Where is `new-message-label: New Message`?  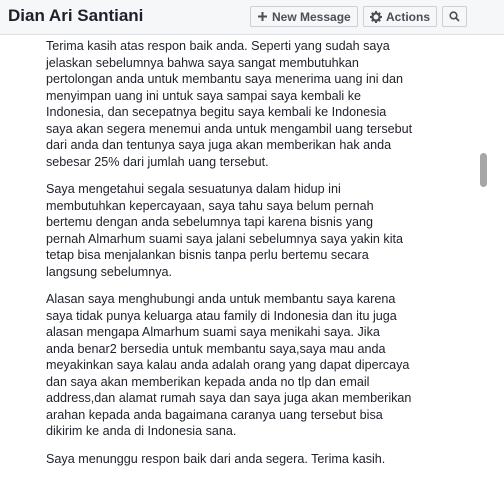 new-message-label: New Message is located at coordinates (311, 16).